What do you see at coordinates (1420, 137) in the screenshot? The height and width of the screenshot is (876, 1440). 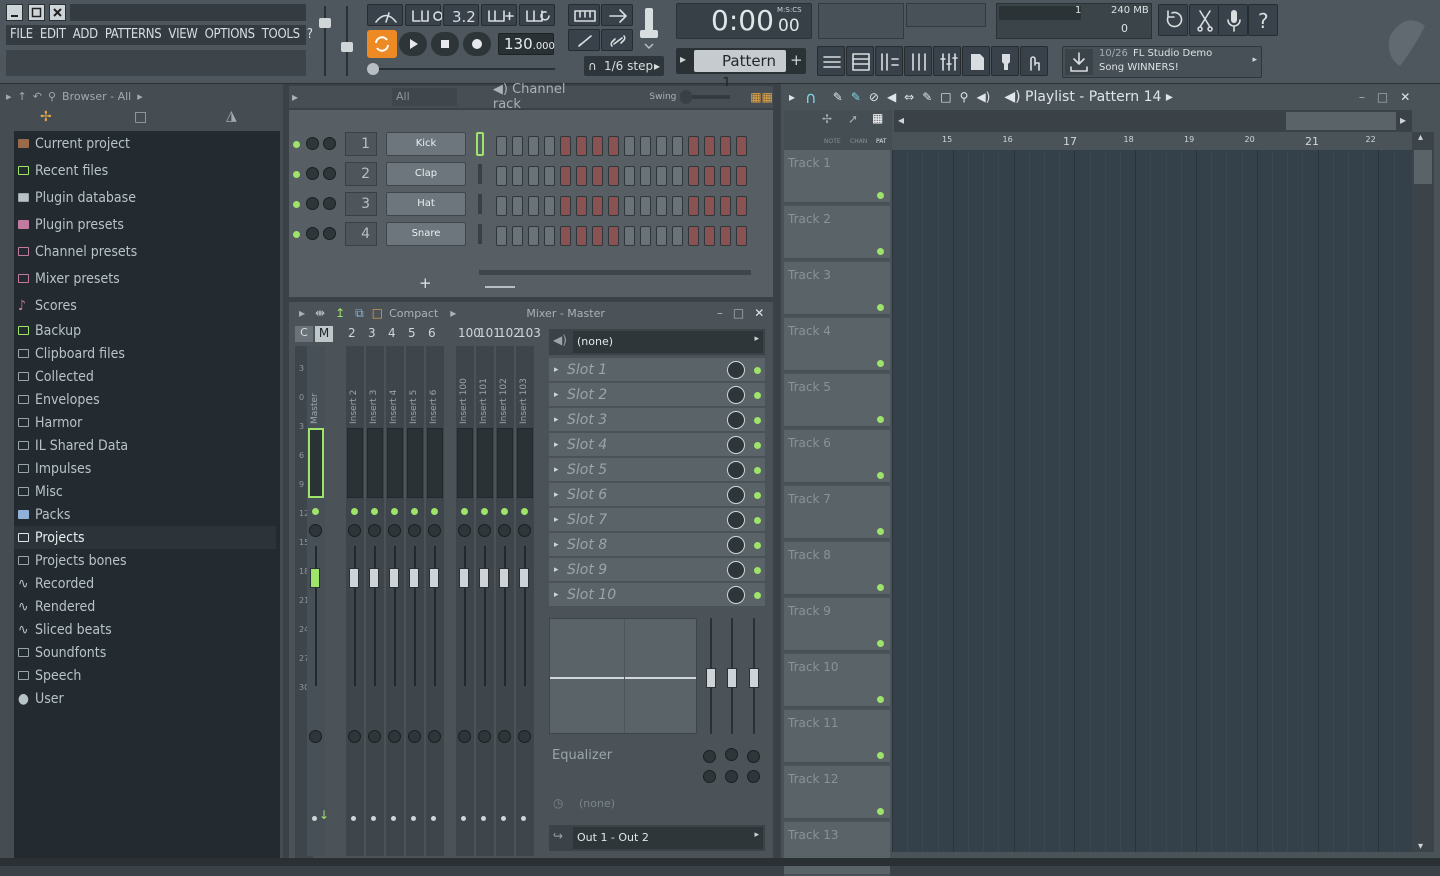 I see `chevron-up-icon: ▴` at bounding box center [1420, 137].